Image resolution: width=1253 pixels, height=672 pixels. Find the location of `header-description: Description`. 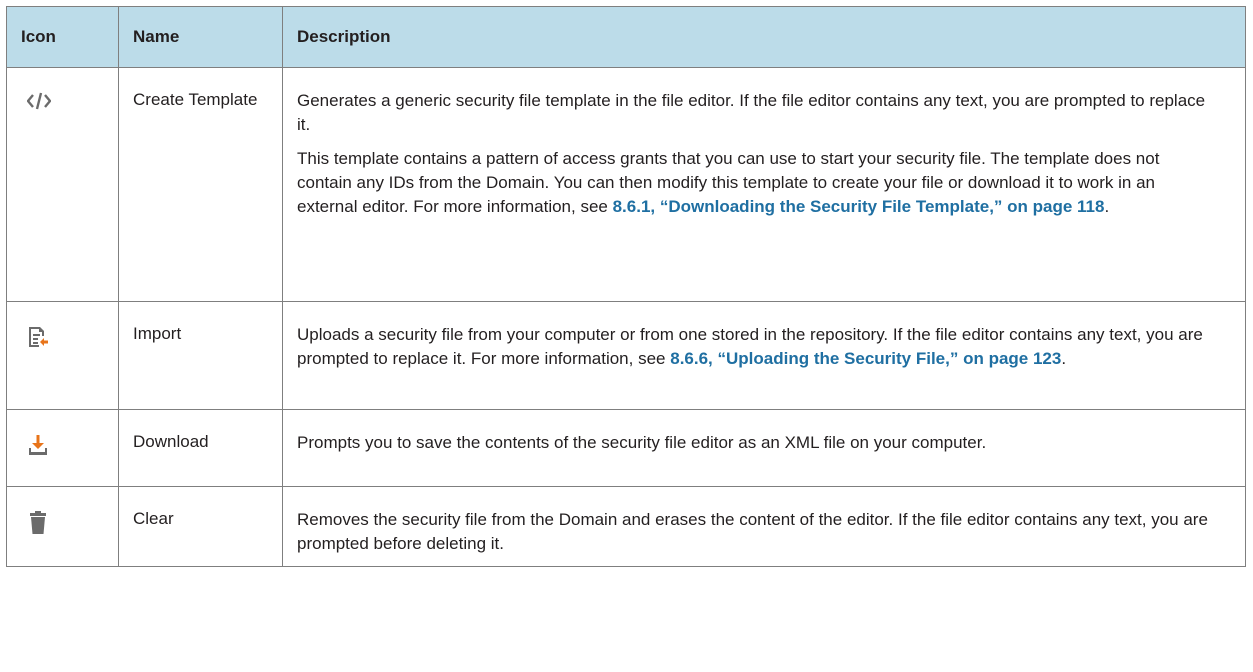

header-description: Description is located at coordinates (764, 37).